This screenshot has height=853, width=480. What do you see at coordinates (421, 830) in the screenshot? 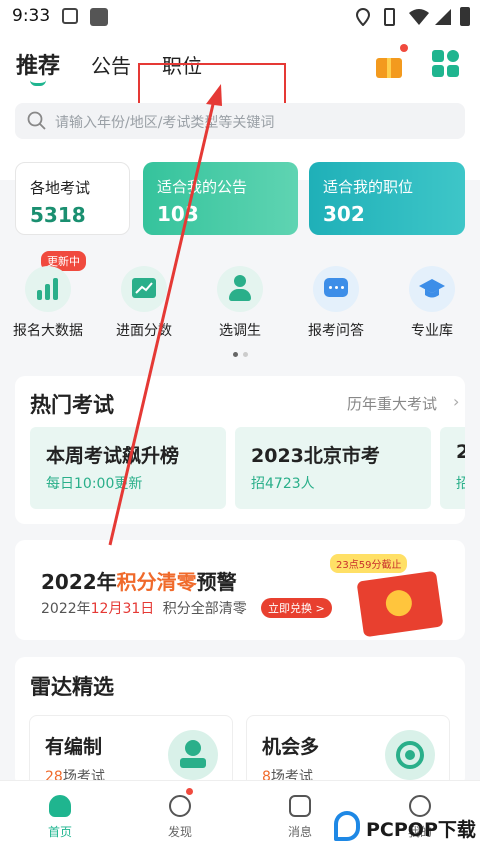
I see `watermark-text: PCPOP下载` at bounding box center [421, 830].